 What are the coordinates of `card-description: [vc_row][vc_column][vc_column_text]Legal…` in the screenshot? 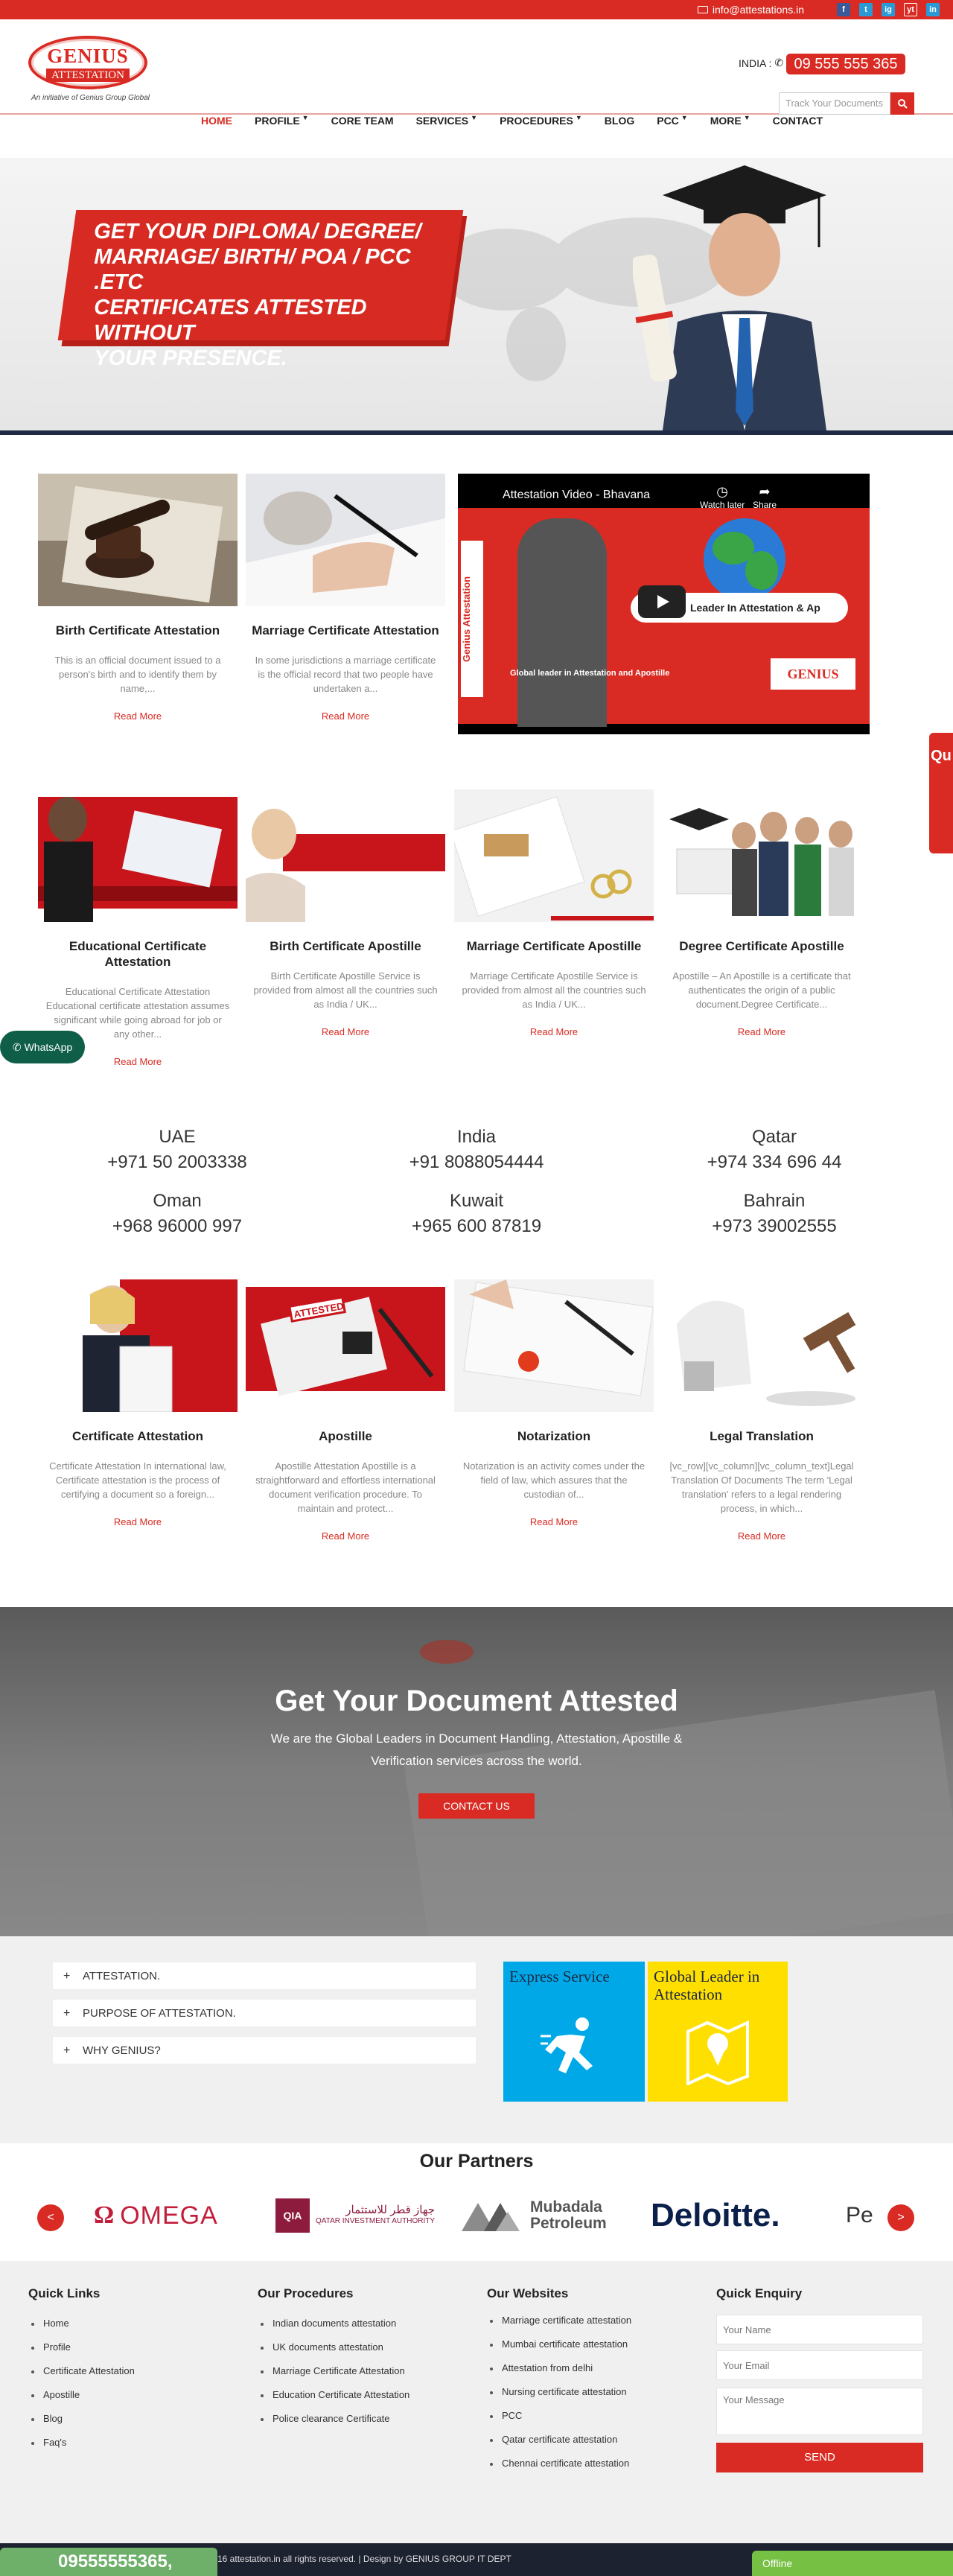 It's located at (761, 1487).